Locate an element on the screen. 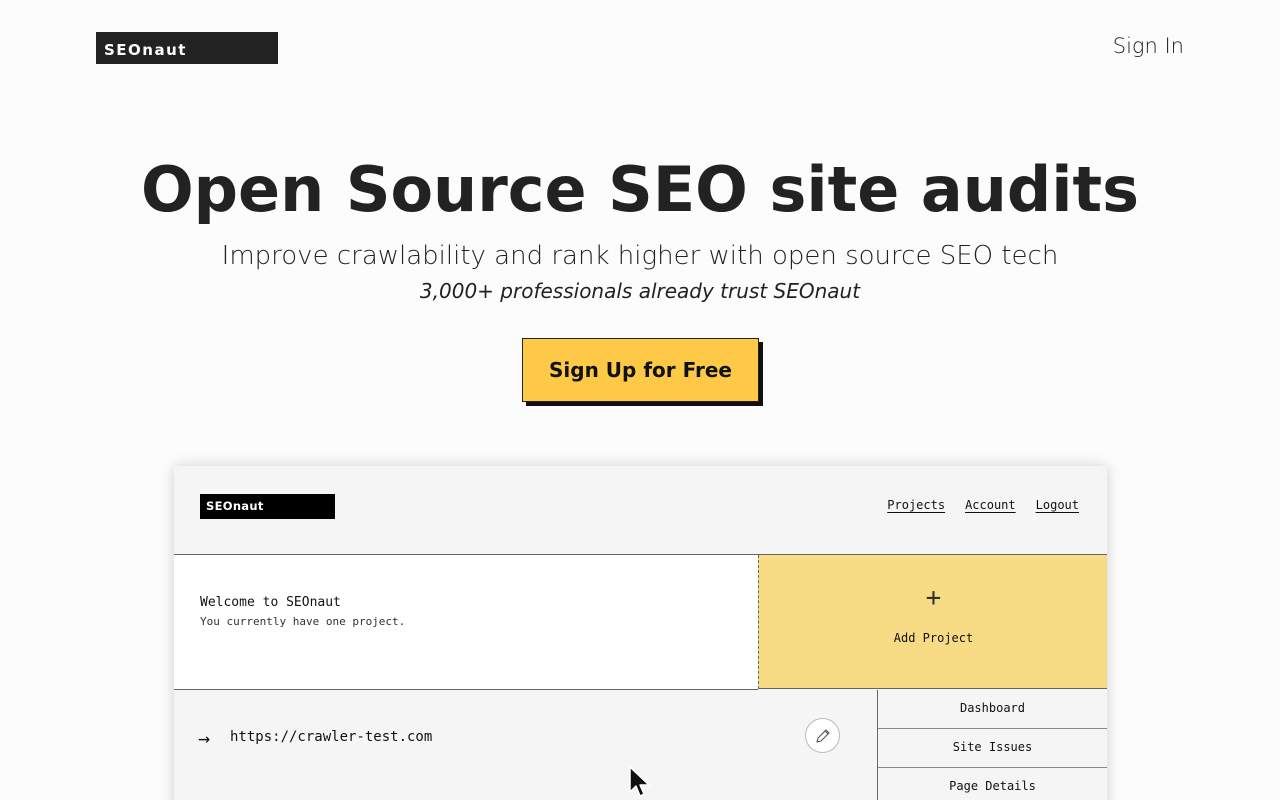 The height and width of the screenshot is (800, 1280). hero-title: Open Source SEO site audits is located at coordinates (640, 189).